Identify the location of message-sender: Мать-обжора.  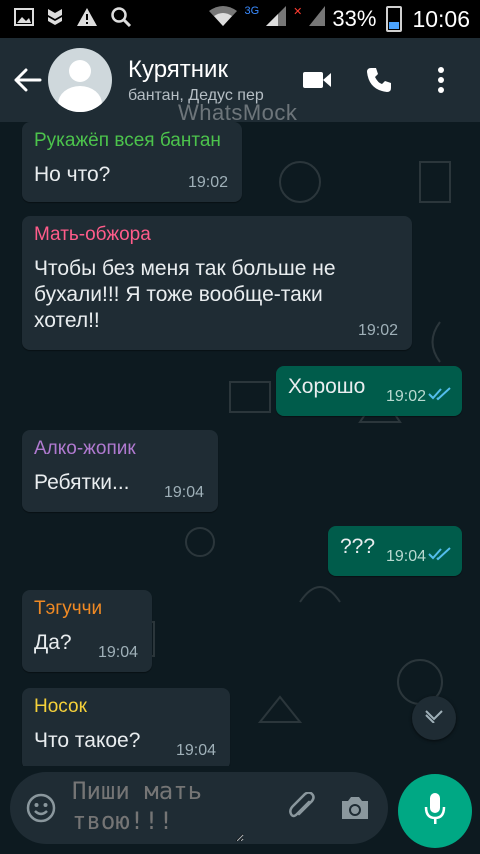
(92, 234).